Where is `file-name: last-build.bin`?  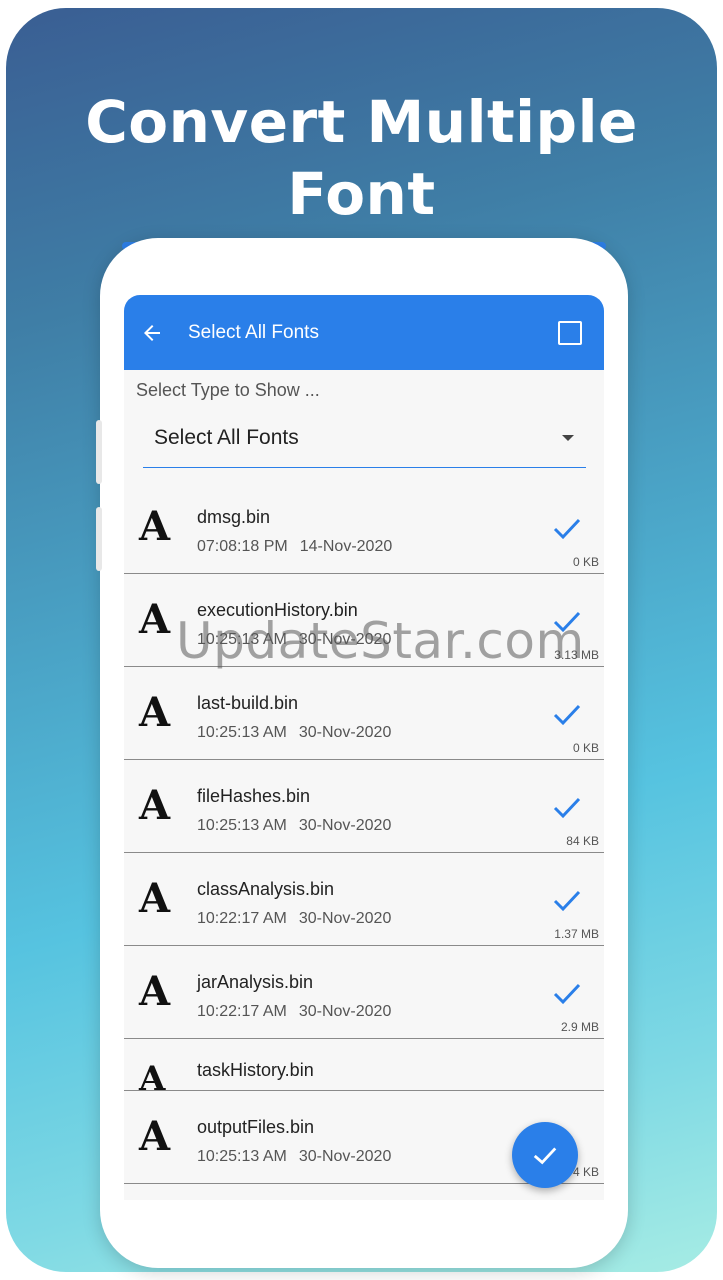
file-name: last-build.bin is located at coordinates (248, 703).